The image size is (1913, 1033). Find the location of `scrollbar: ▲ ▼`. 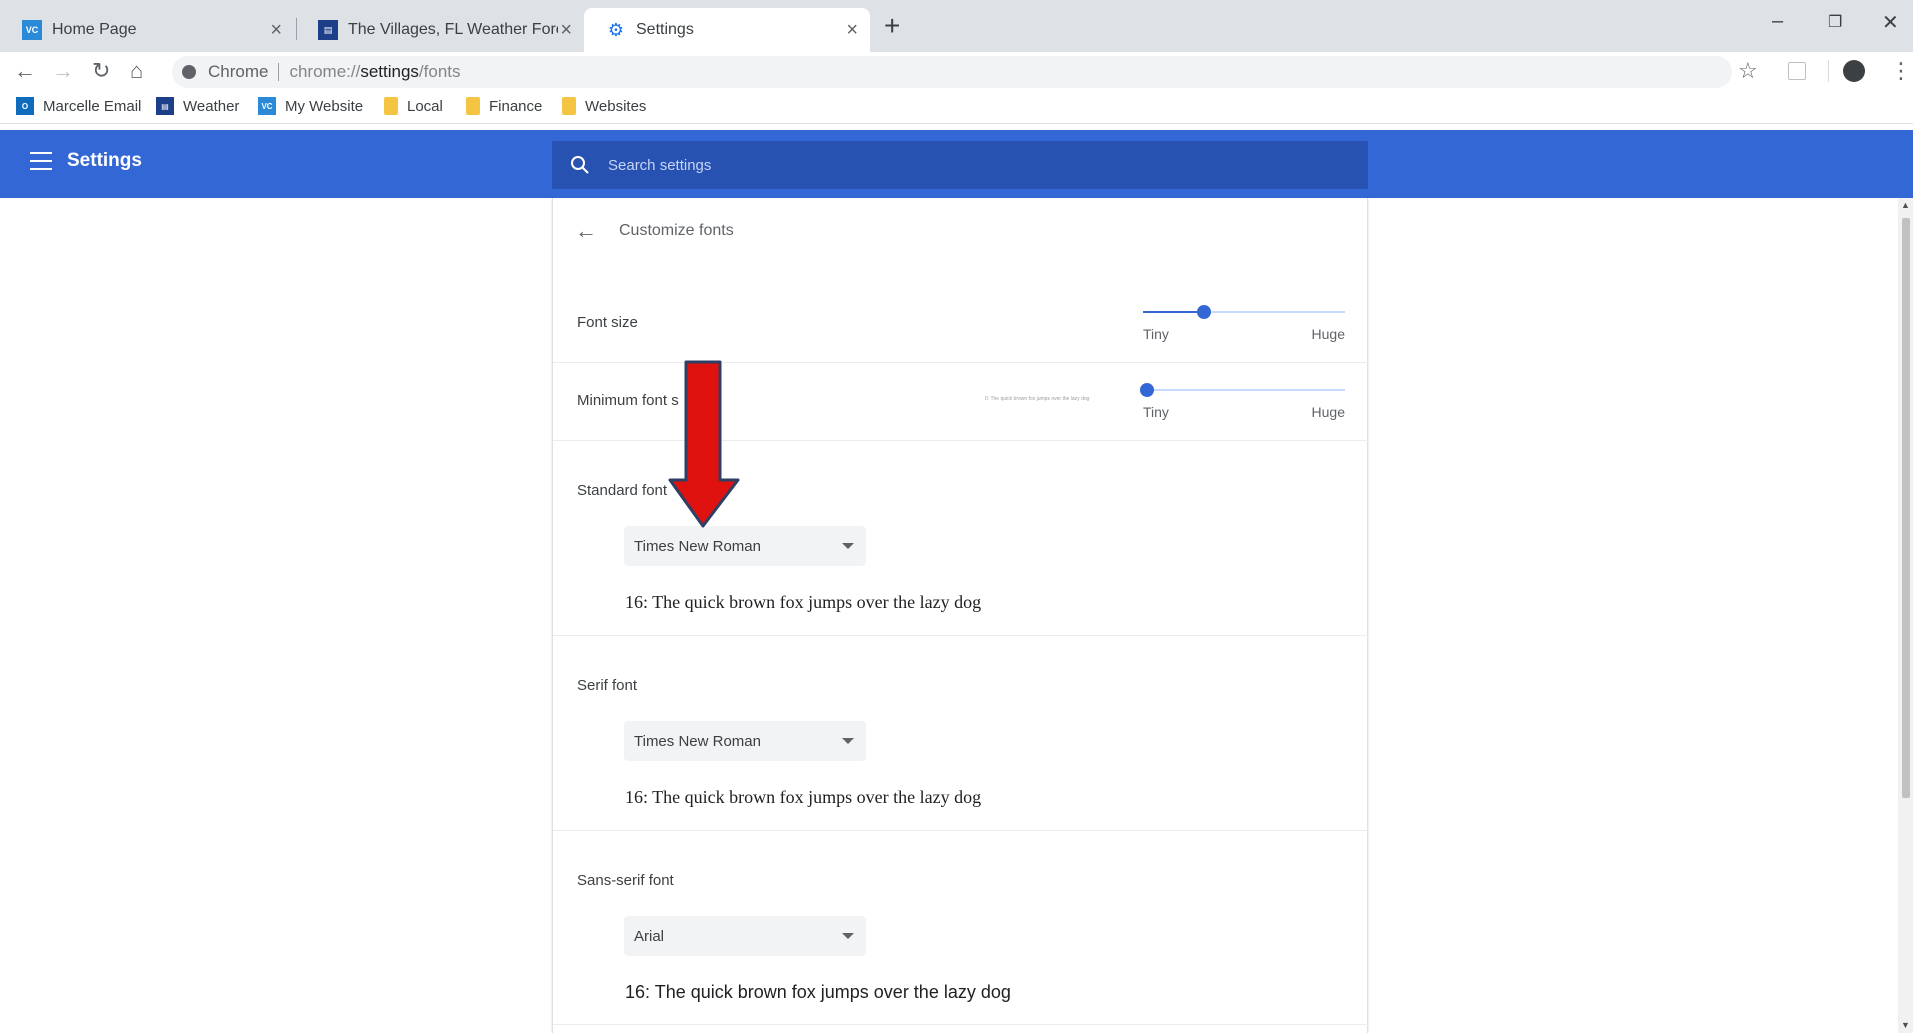

scrollbar: ▲ ▼ is located at coordinates (1905, 615).